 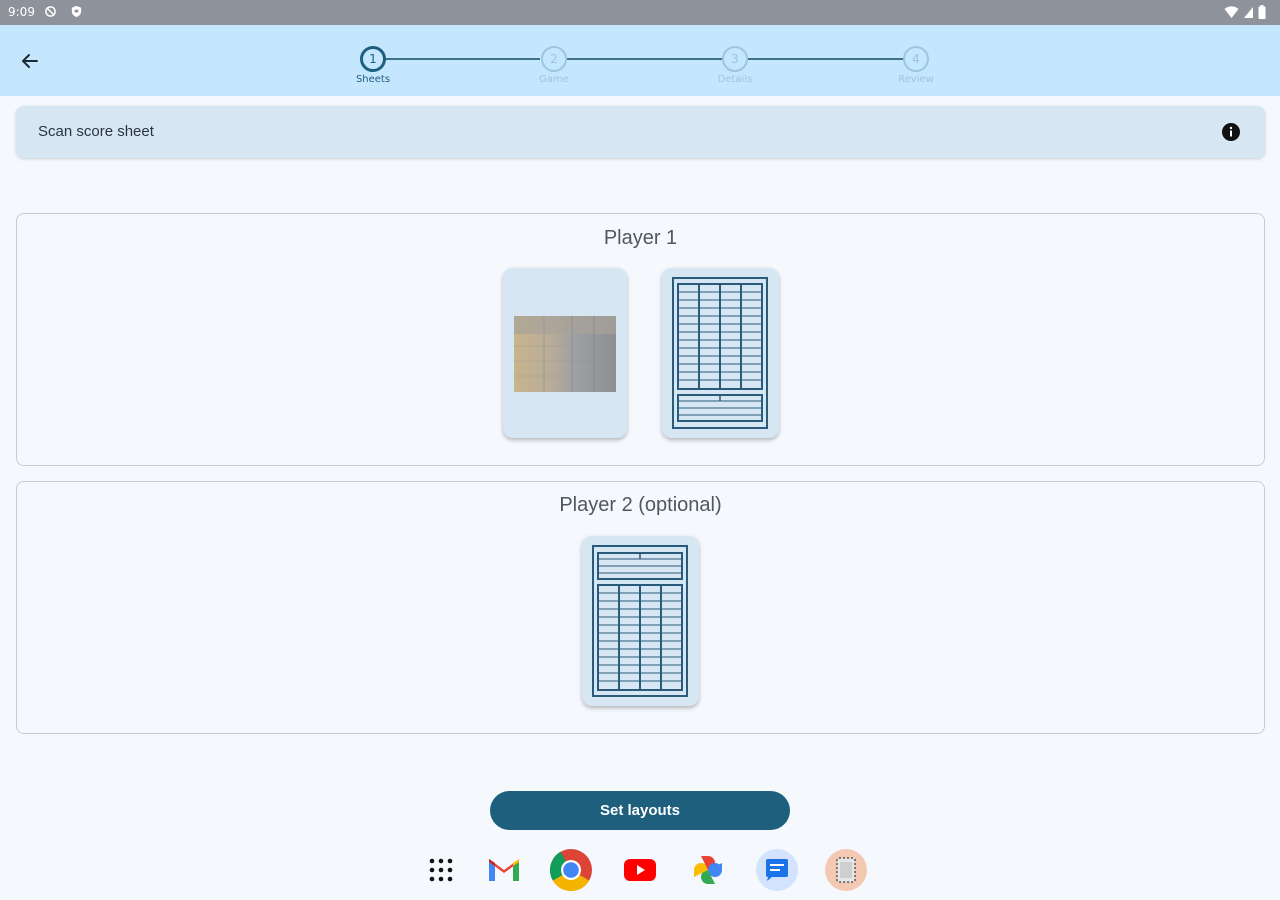 I want to click on progress-stepper: 1 Sheets 2 Game 3 Details 4 Review, so click(x=640, y=60).